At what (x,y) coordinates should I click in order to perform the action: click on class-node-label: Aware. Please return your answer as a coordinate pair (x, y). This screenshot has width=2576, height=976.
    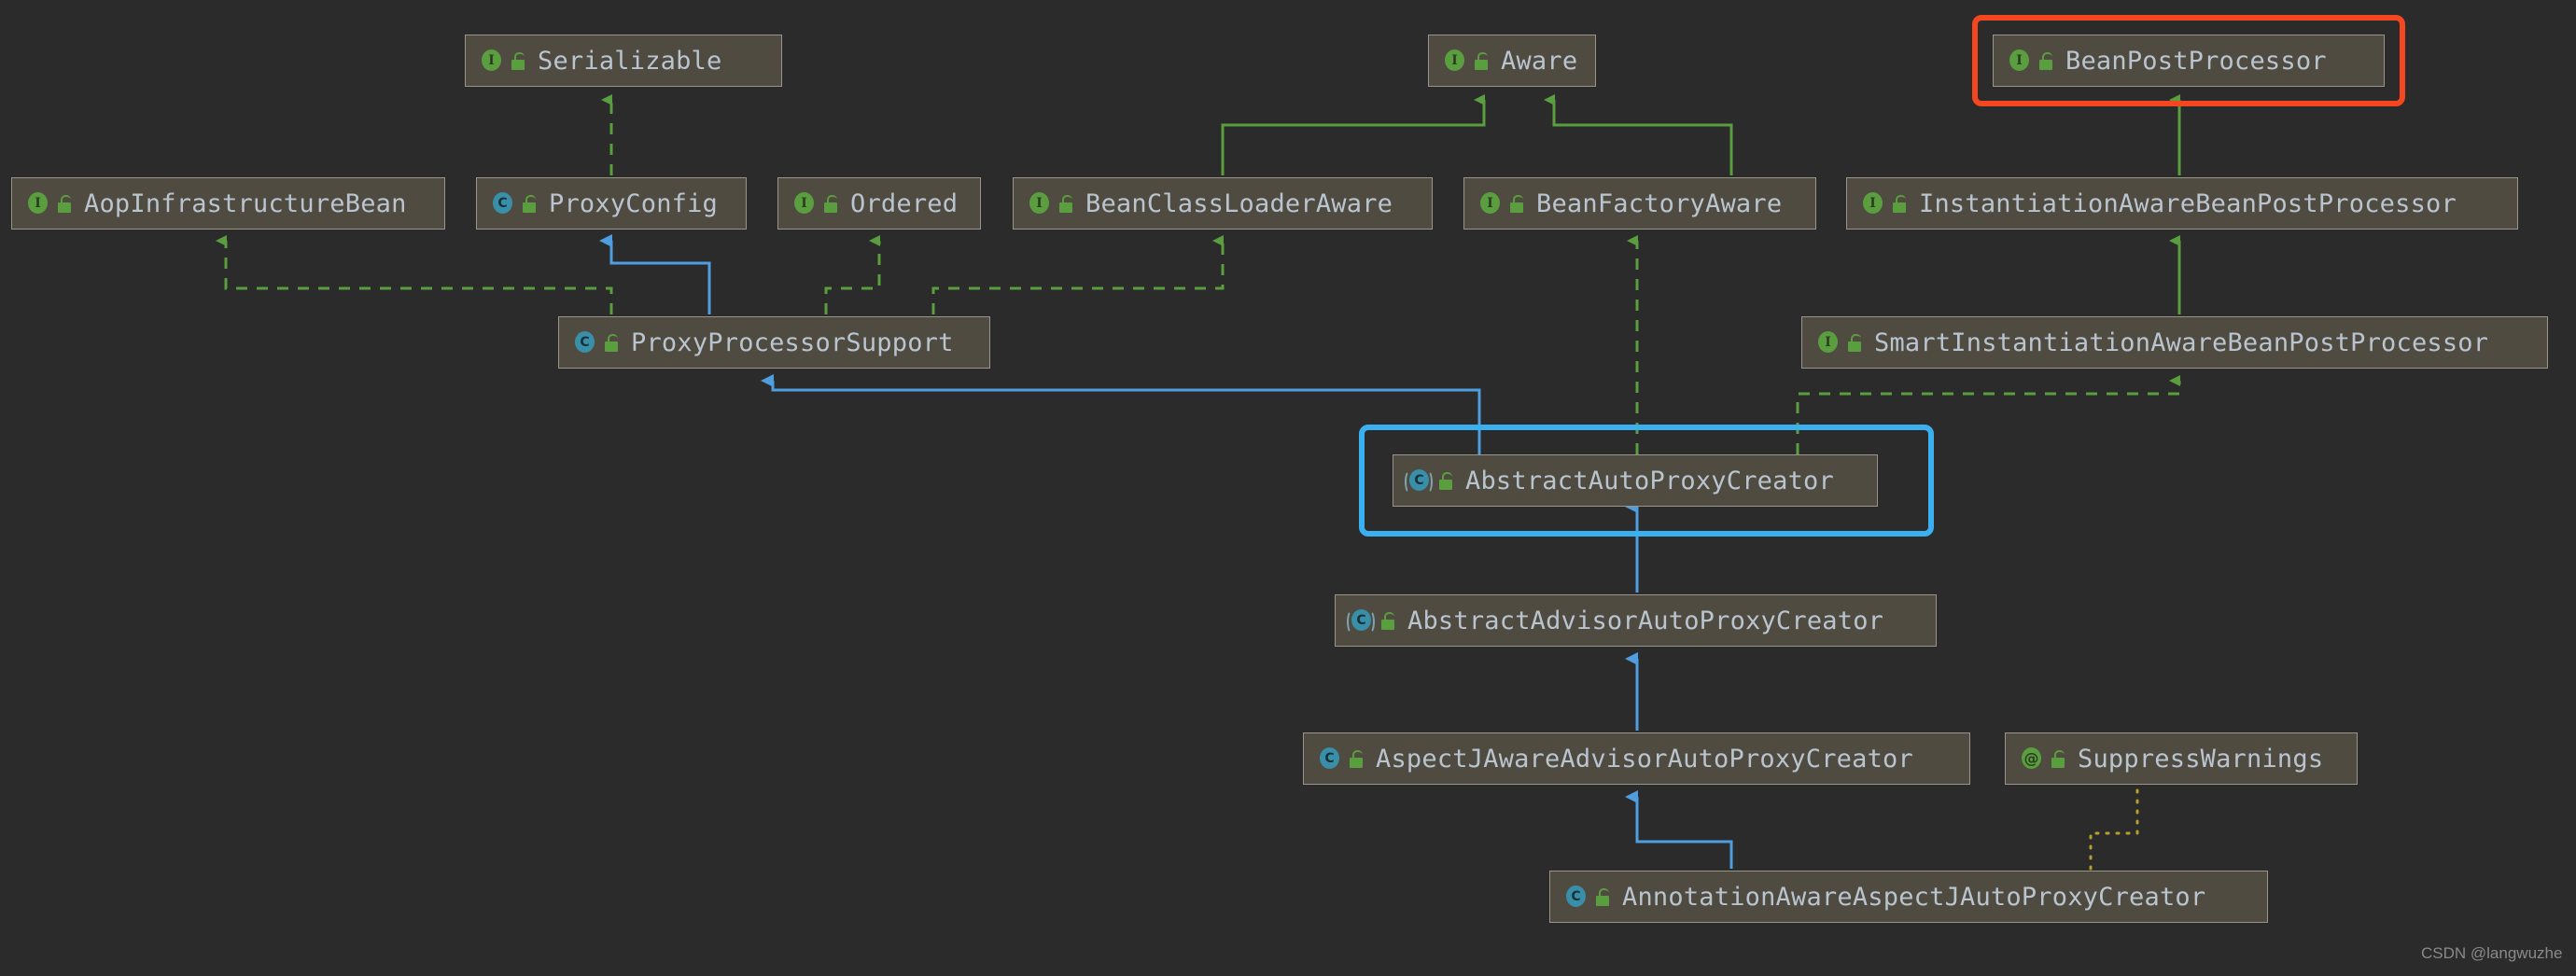
    Looking at the image, I should click on (1539, 61).